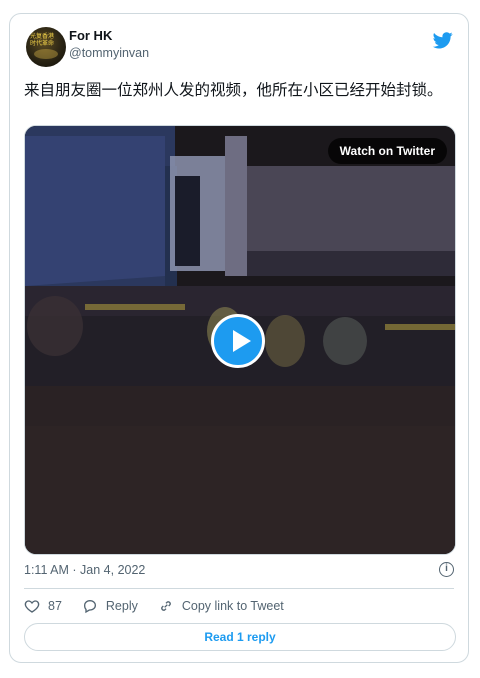 The height and width of the screenshot is (678, 480). What do you see at coordinates (239, 588) in the screenshot?
I see `divider` at bounding box center [239, 588].